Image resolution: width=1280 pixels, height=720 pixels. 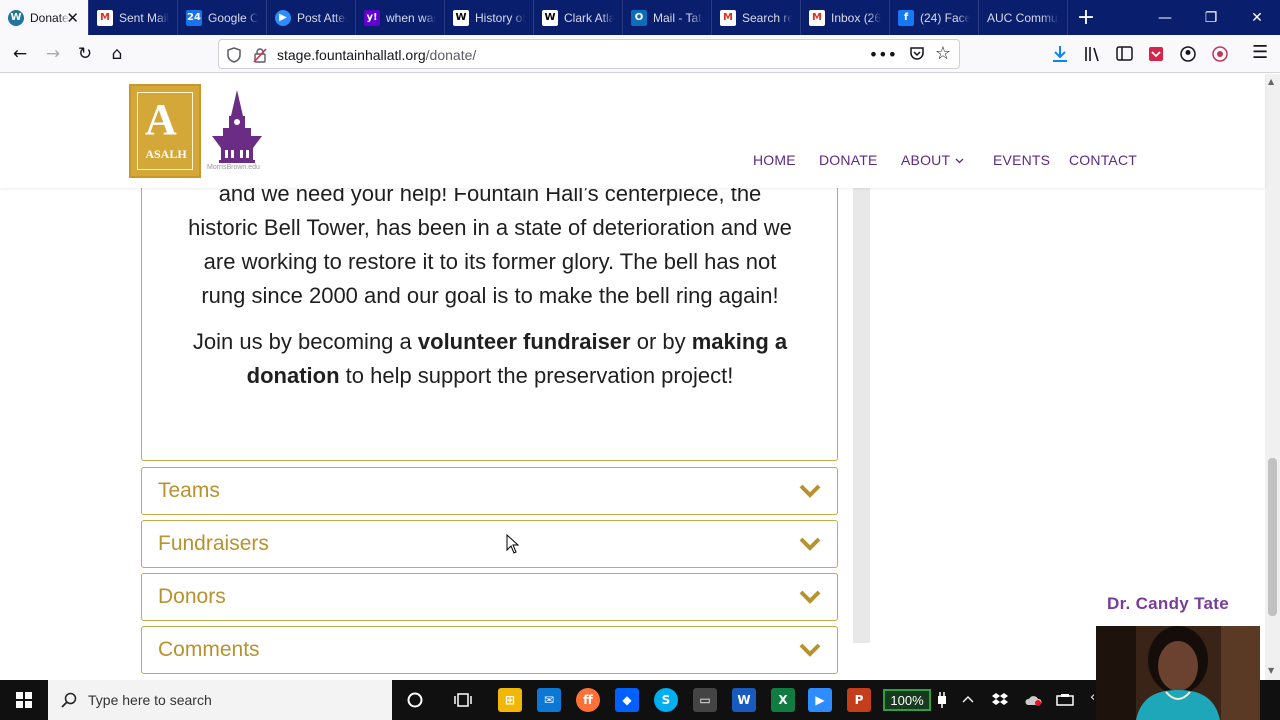 What do you see at coordinates (856, 17) in the screenshot?
I see `tab-title: Inbox (26)` at bounding box center [856, 17].